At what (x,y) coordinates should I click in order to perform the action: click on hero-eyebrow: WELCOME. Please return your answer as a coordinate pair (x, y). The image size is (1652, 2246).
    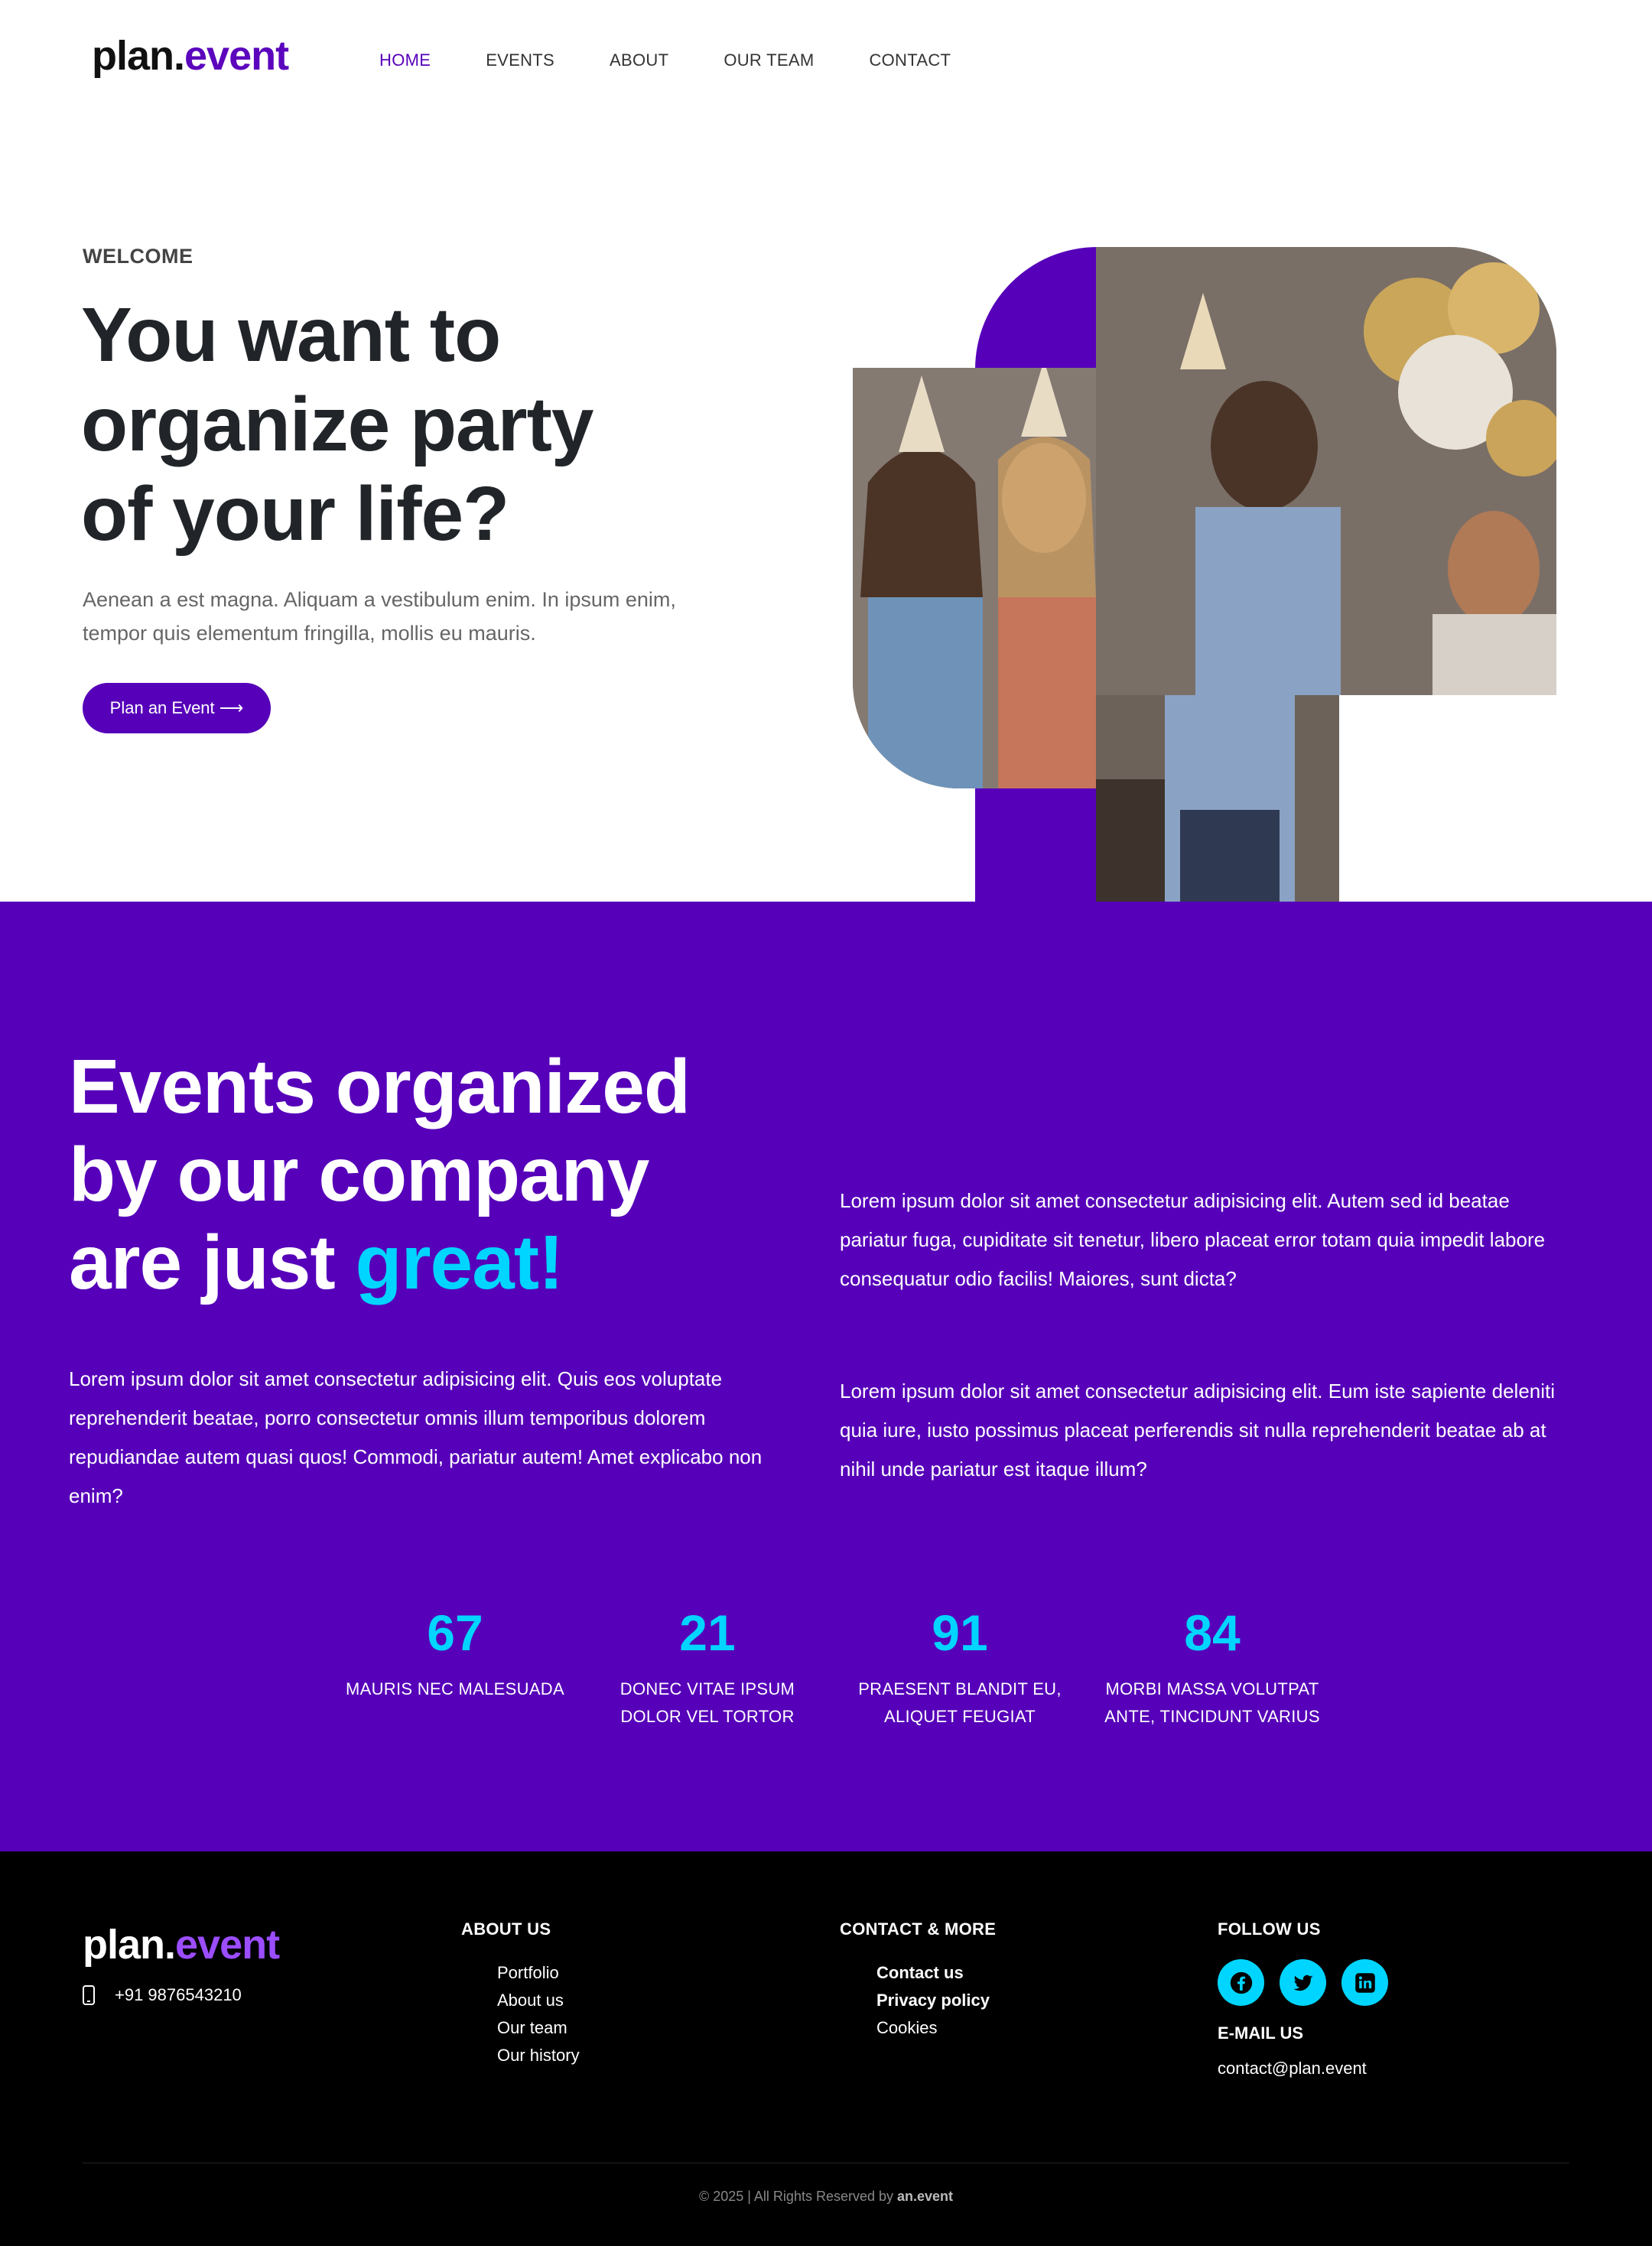
    Looking at the image, I should click on (138, 256).